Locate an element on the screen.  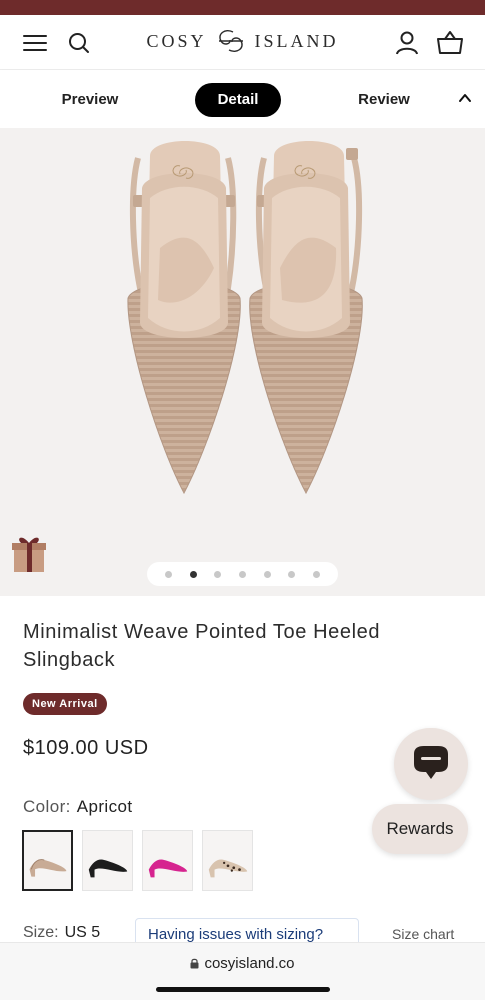
tab-detail: Detail is located at coordinates (238, 100).